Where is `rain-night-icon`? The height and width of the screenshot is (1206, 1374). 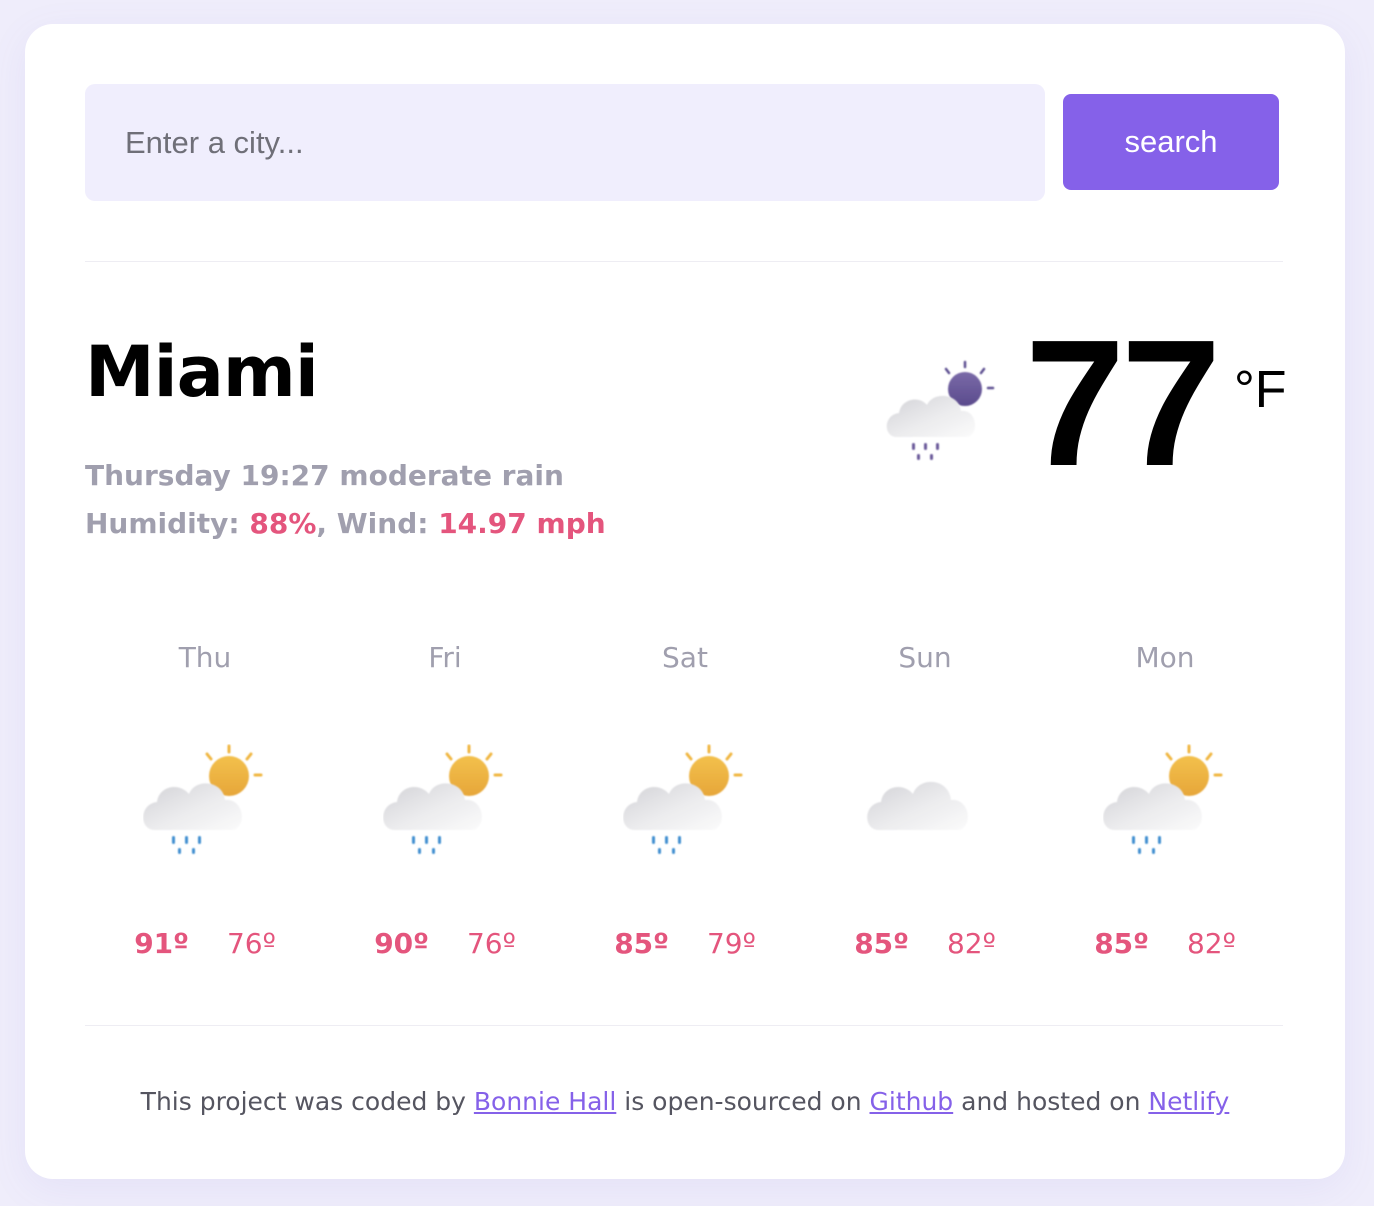 rain-night-icon is located at coordinates (945, 414).